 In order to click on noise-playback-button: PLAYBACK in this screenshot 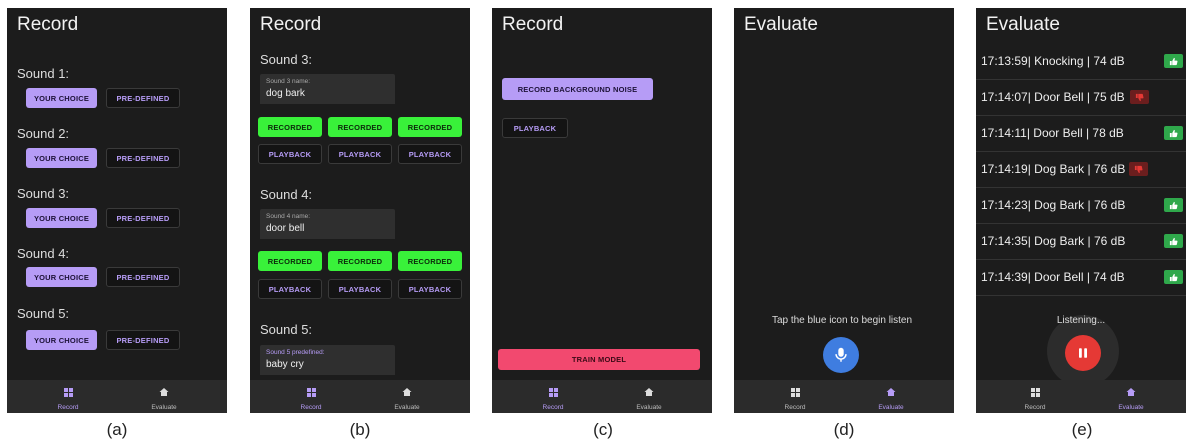, I will do `click(535, 128)`.